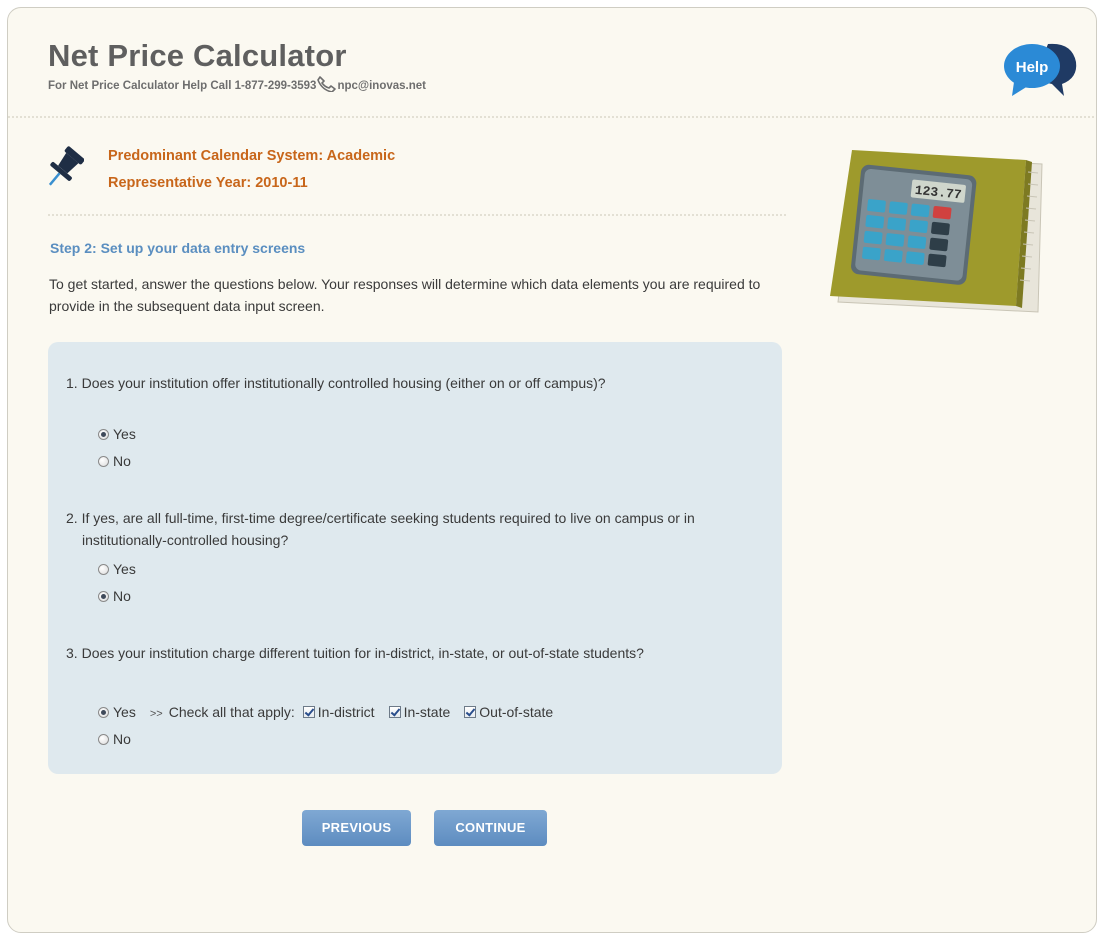  Describe the element at coordinates (103, 739) in the screenshot. I see `question-3-no-radio` at that location.